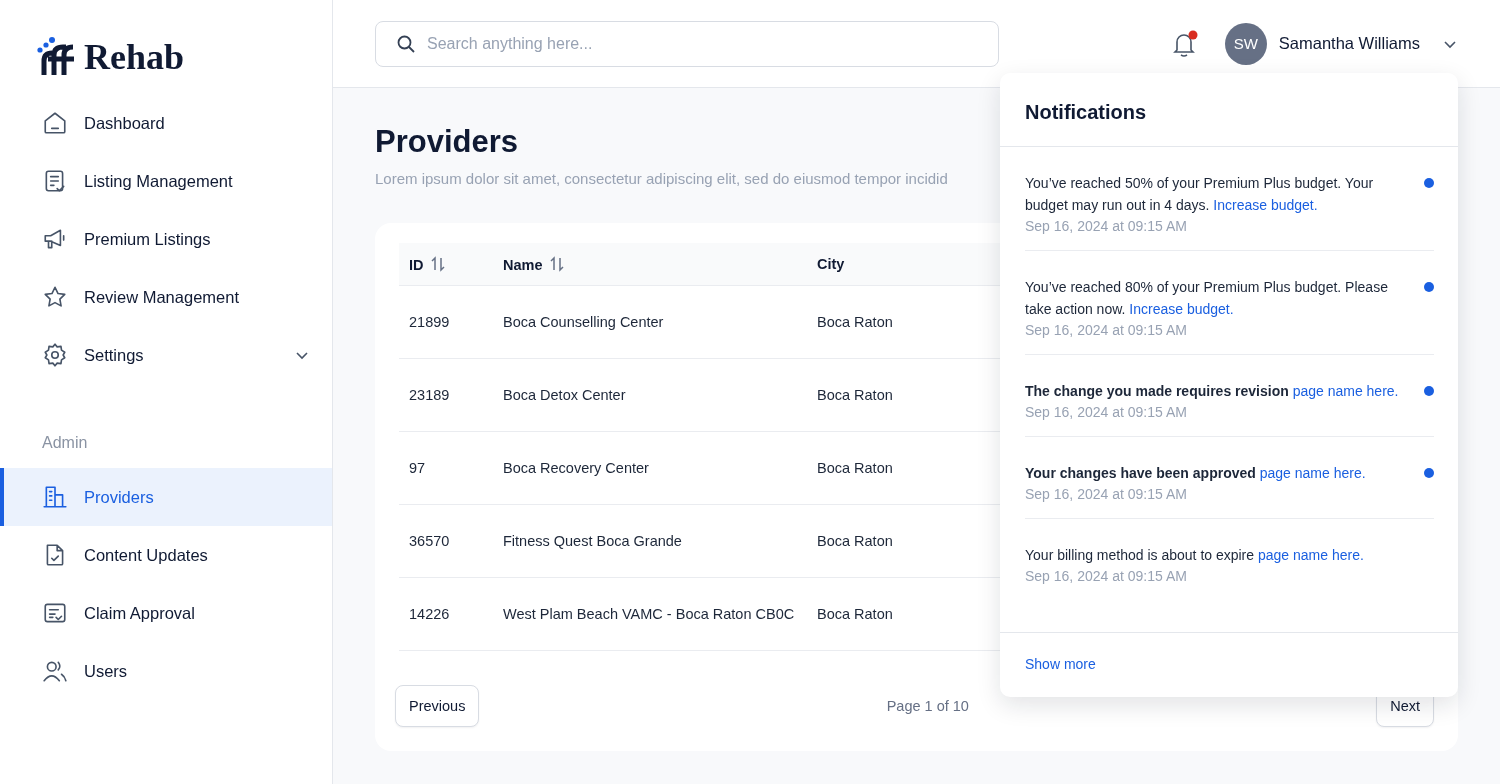 The width and height of the screenshot is (1500, 784). What do you see at coordinates (166, 671) in the screenshot?
I see `sidebar-item: Users` at bounding box center [166, 671].